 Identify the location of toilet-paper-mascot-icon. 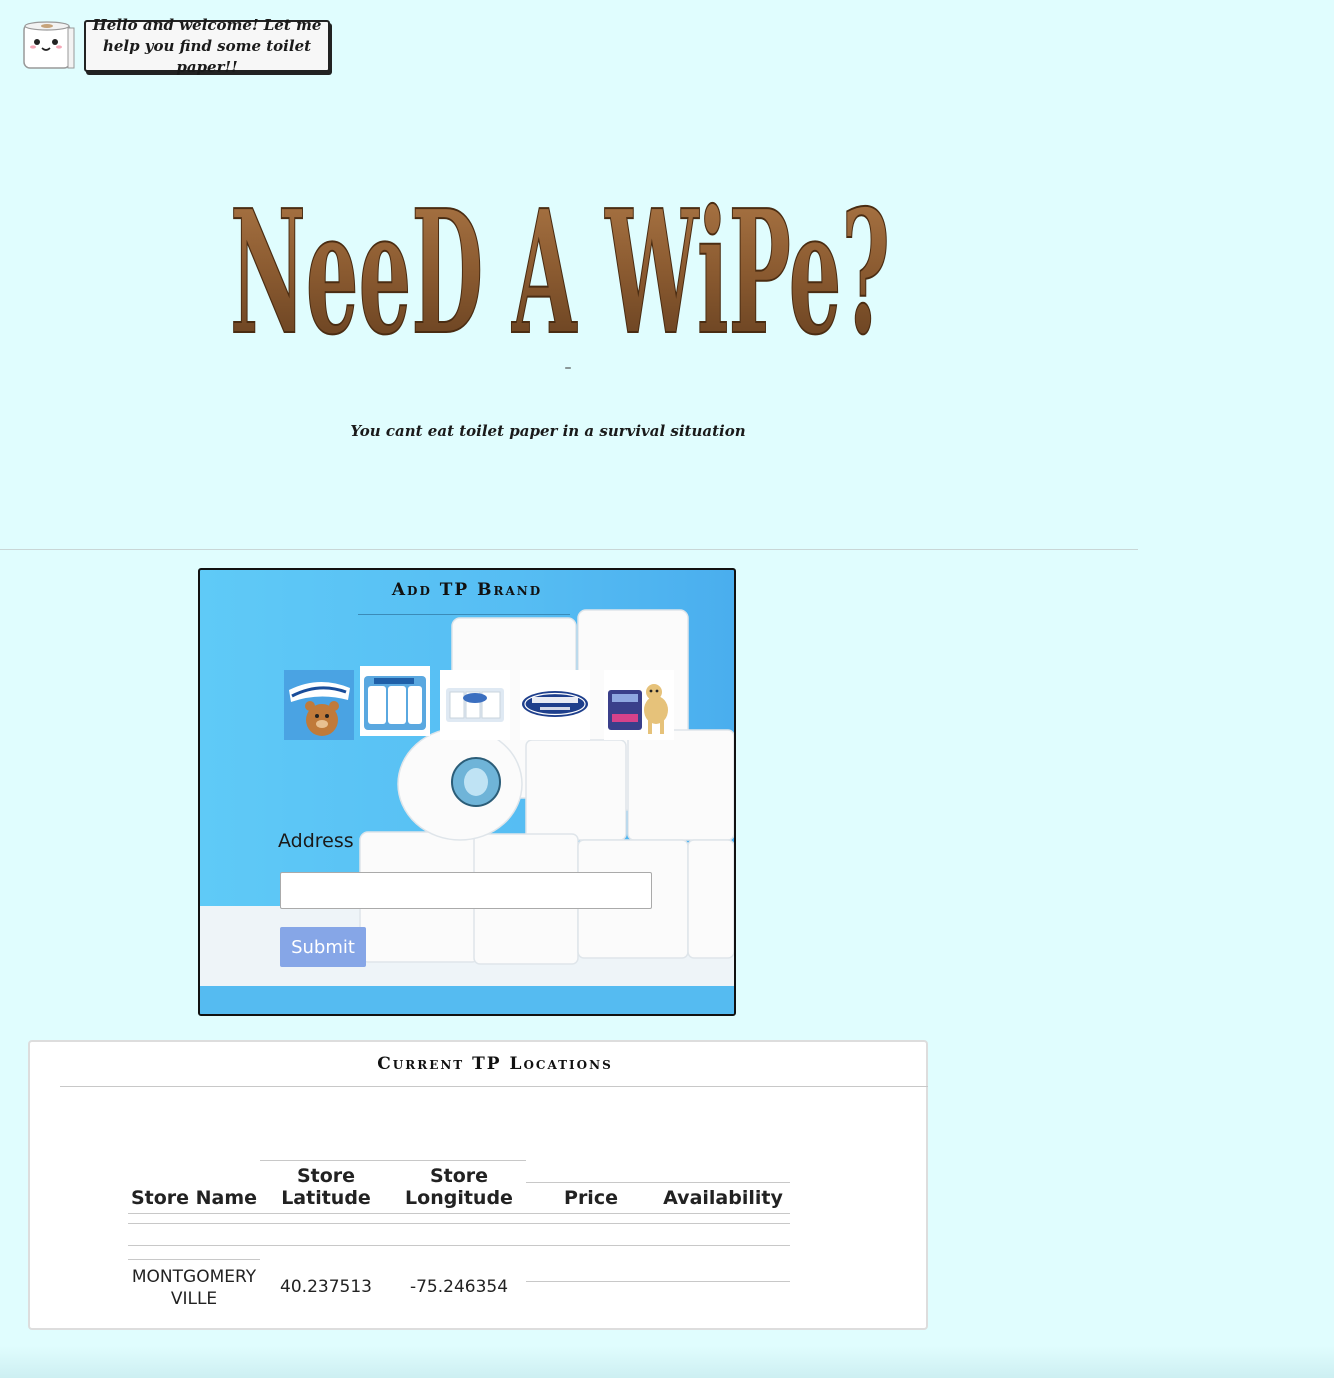
(49, 46).